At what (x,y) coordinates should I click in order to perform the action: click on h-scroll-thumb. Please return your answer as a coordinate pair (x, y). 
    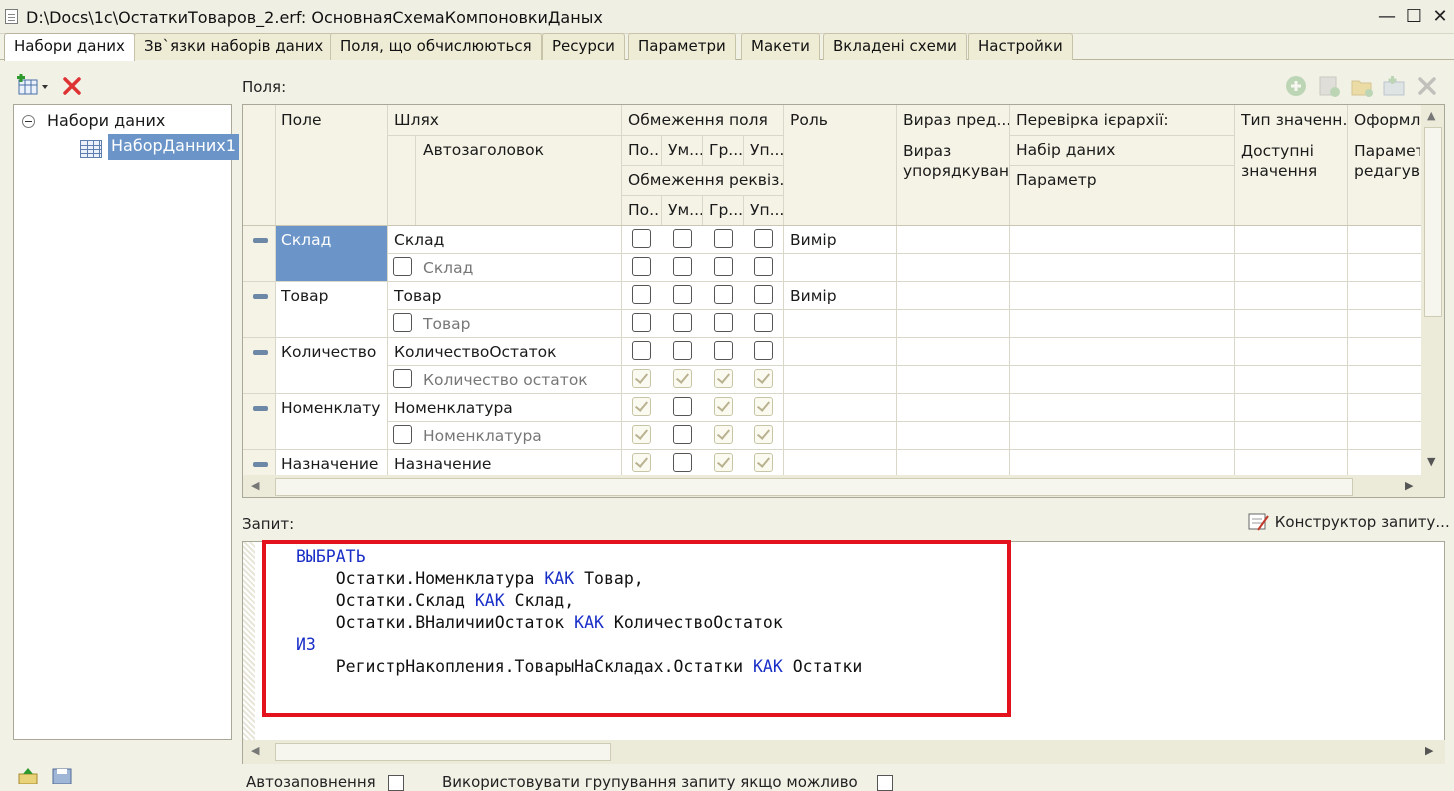
    Looking at the image, I should click on (814, 487).